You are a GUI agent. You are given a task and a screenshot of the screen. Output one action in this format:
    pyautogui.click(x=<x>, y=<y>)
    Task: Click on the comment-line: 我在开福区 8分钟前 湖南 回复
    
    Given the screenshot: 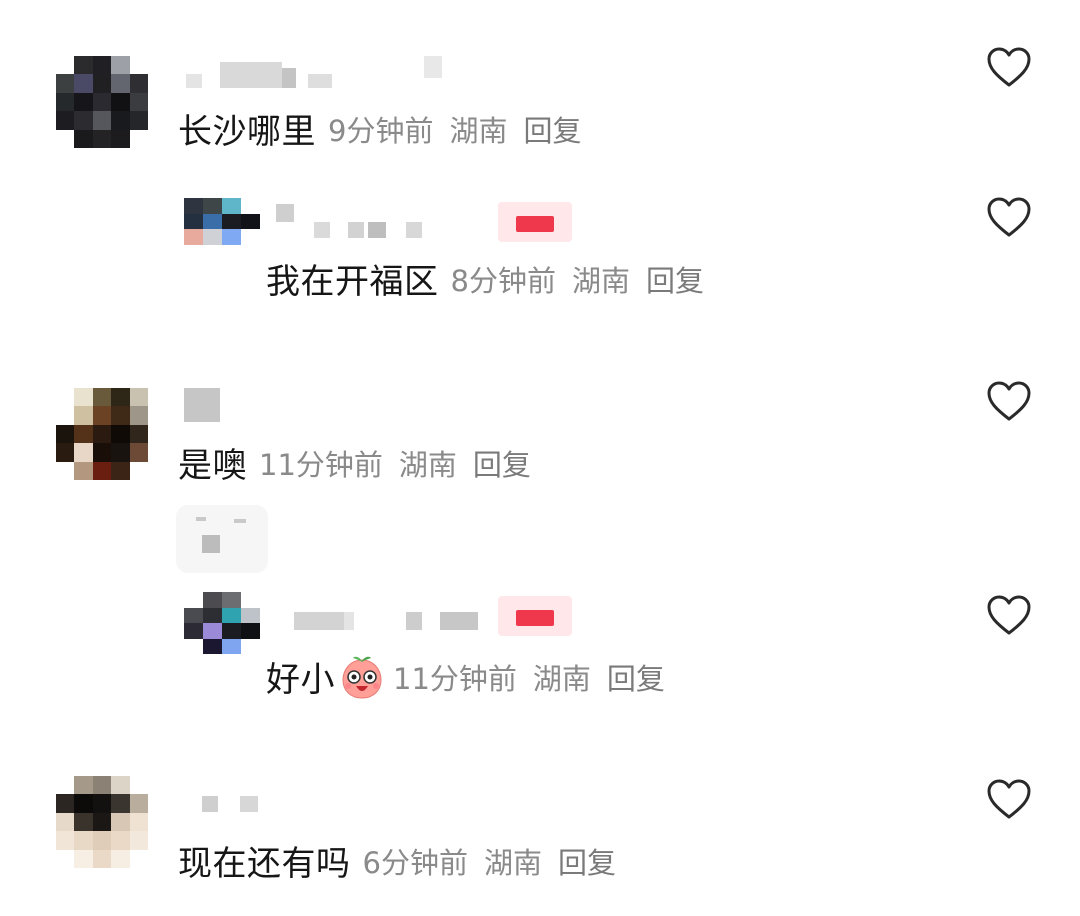 What is the action you would take?
    pyautogui.click(x=485, y=278)
    